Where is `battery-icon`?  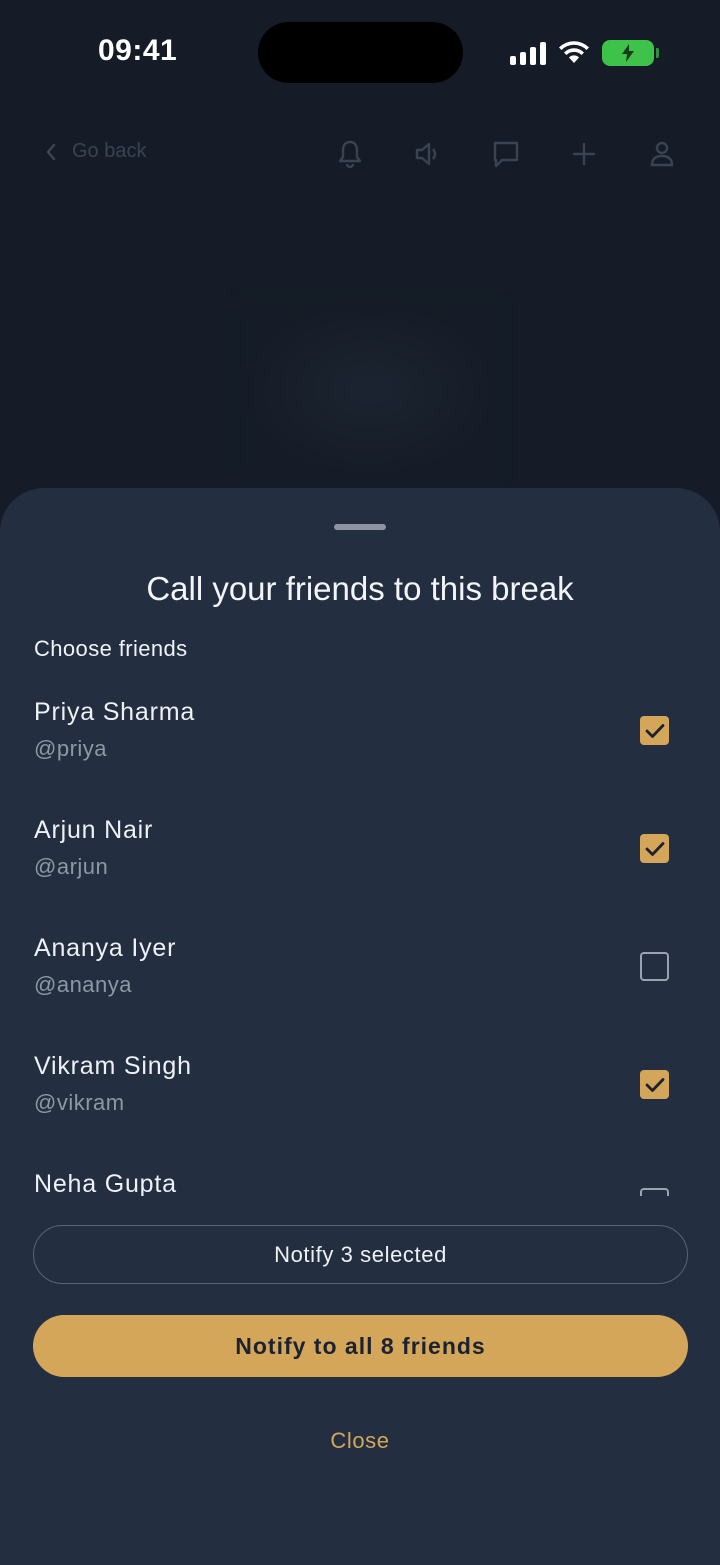
battery-icon is located at coordinates (630, 53).